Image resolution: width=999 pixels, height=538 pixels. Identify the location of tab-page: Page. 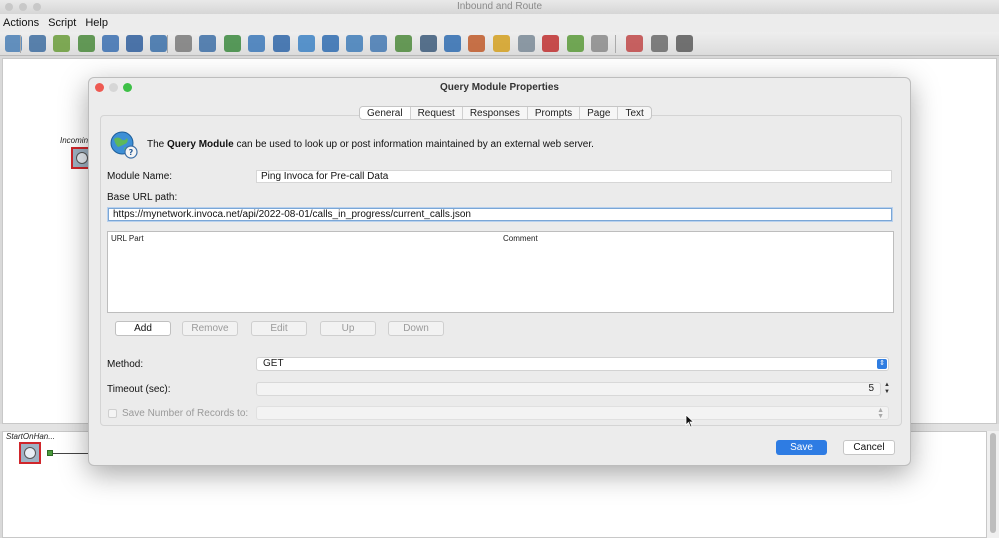
(599, 113).